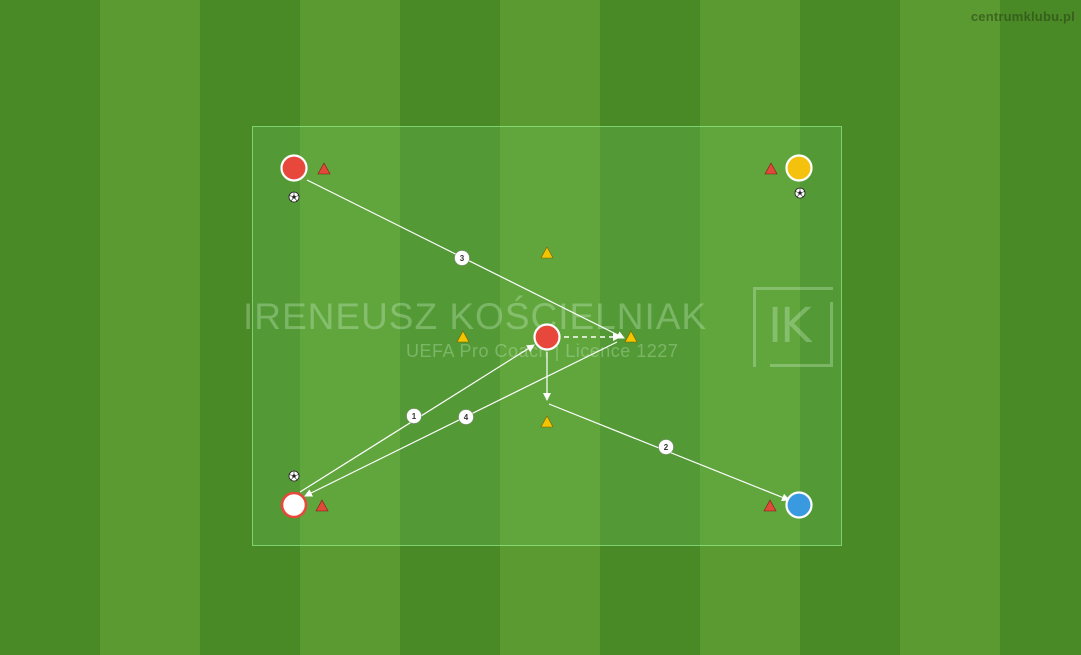 Image resolution: width=1081 pixels, height=655 pixels. Describe the element at coordinates (294, 168) in the screenshot. I see `player-top-left` at that location.